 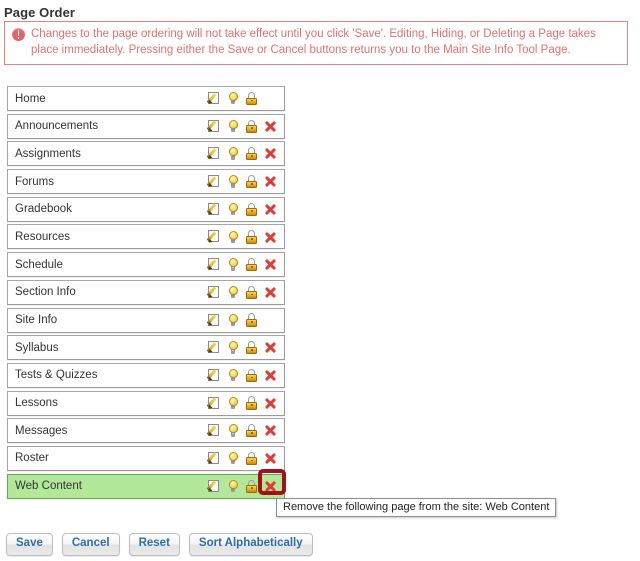 What do you see at coordinates (271, 320) in the screenshot?
I see `delete-icon-placeholder` at bounding box center [271, 320].